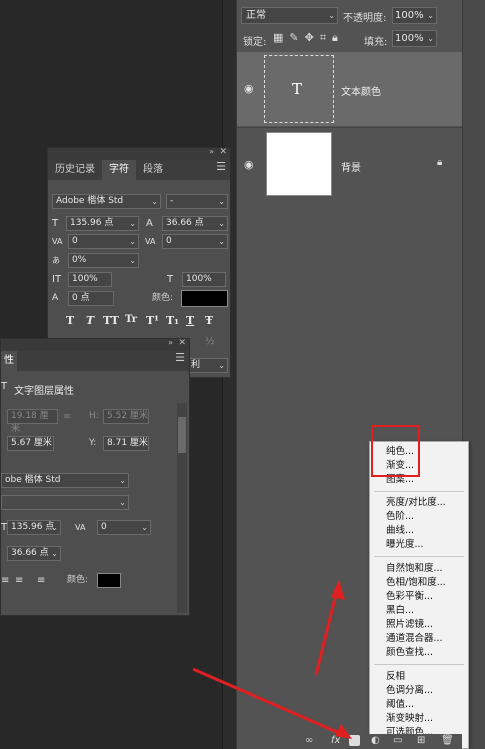  I want to click on arrow-diagonal-head, so click(343, 731).